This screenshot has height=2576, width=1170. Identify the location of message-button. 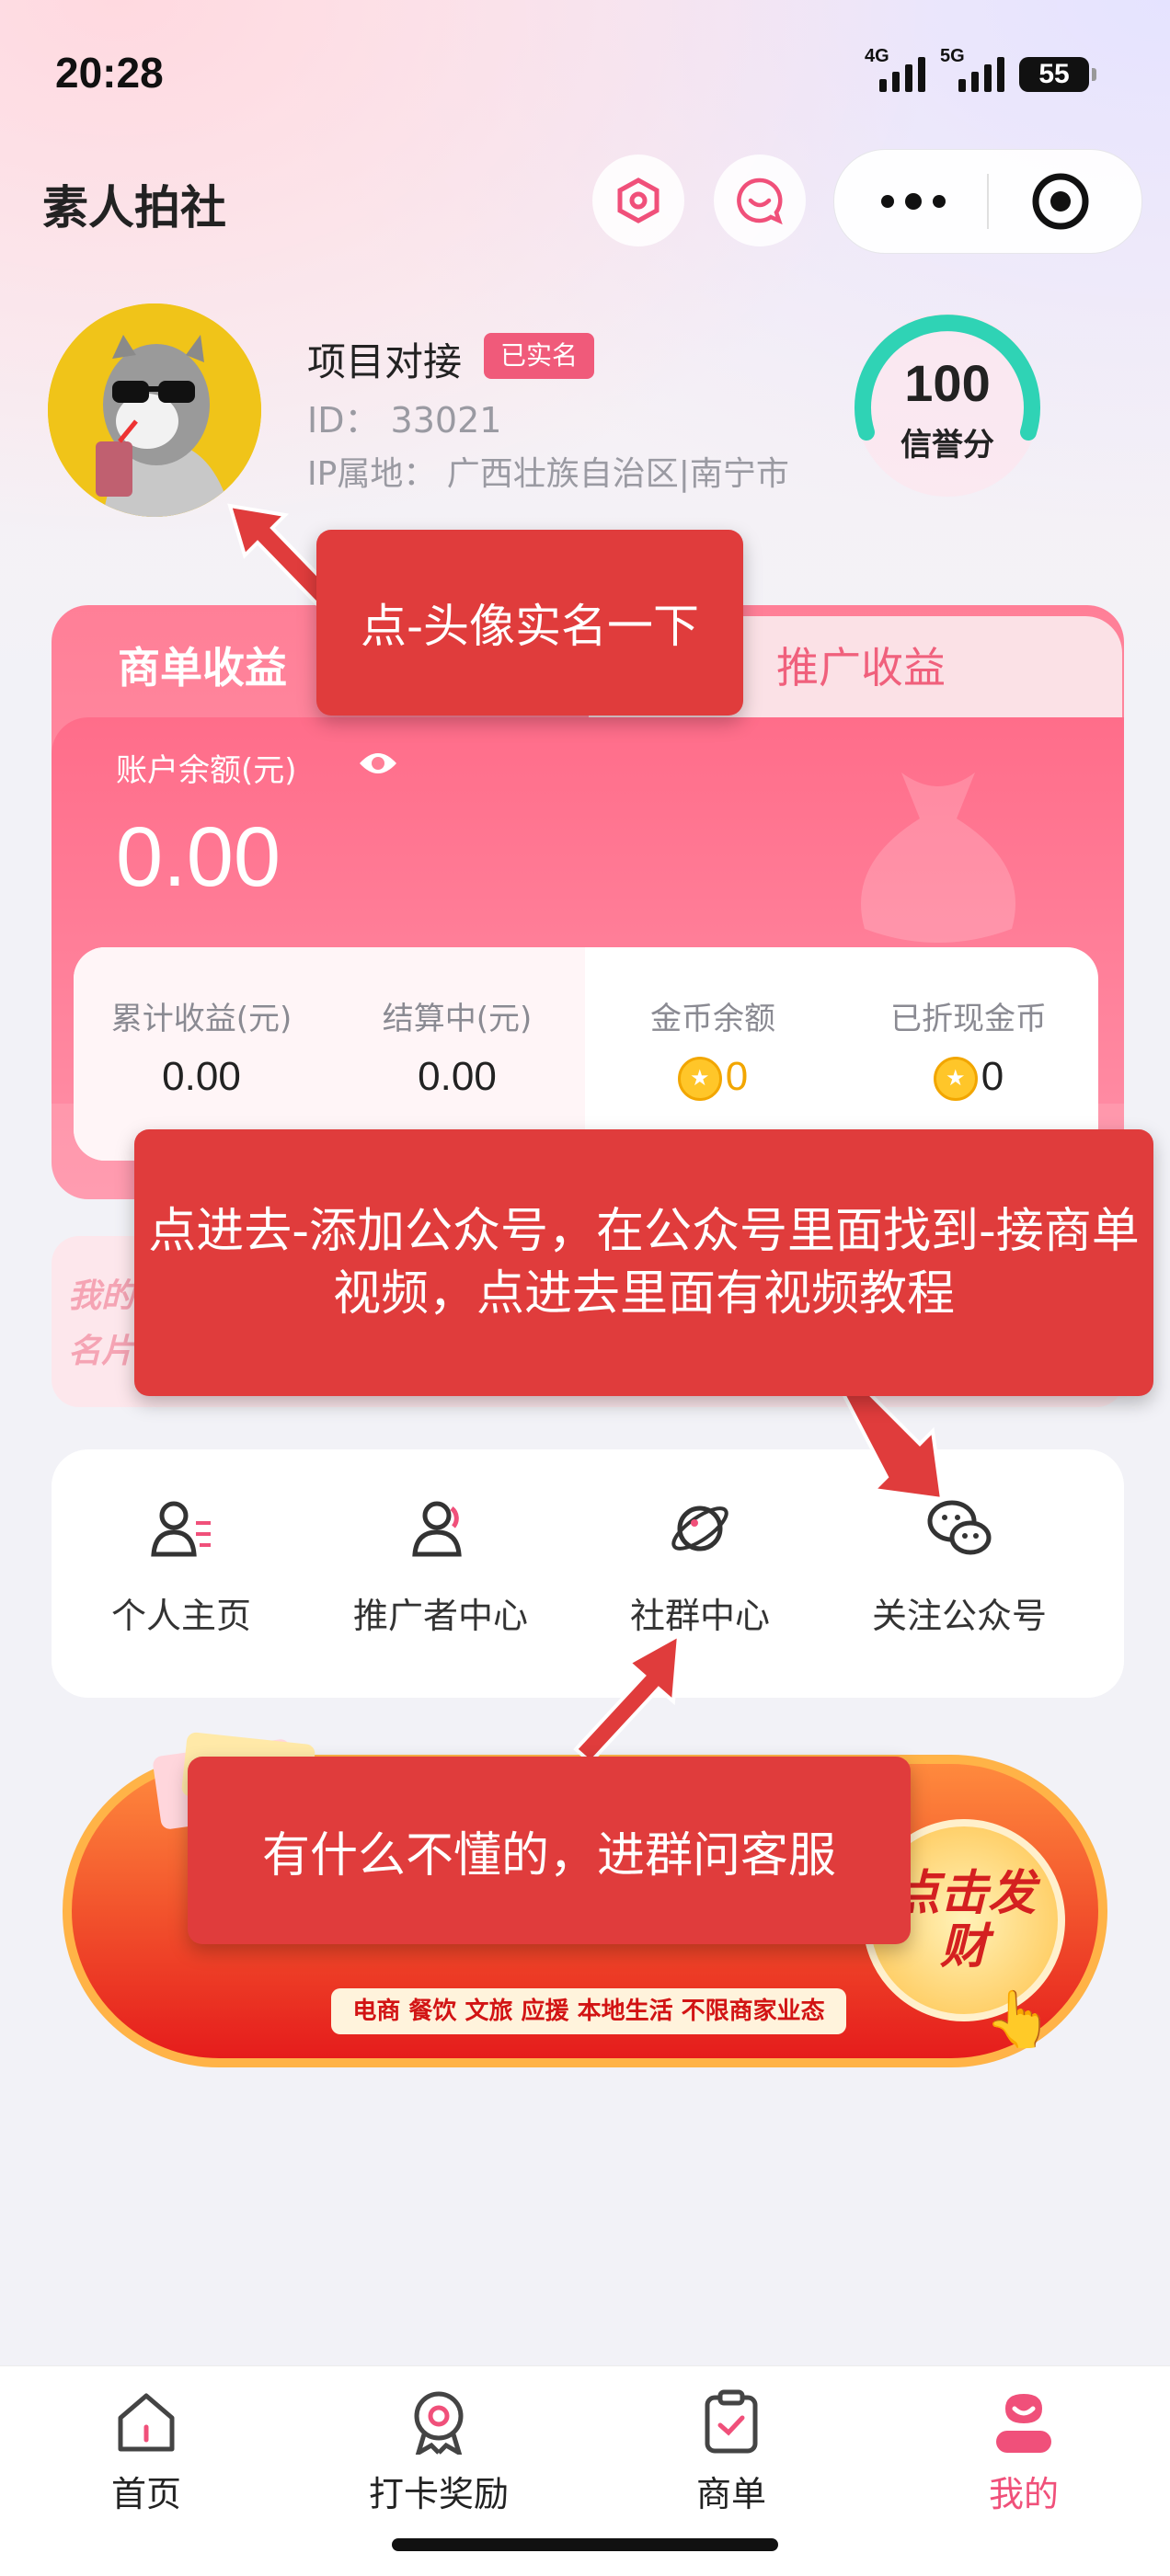
(760, 200).